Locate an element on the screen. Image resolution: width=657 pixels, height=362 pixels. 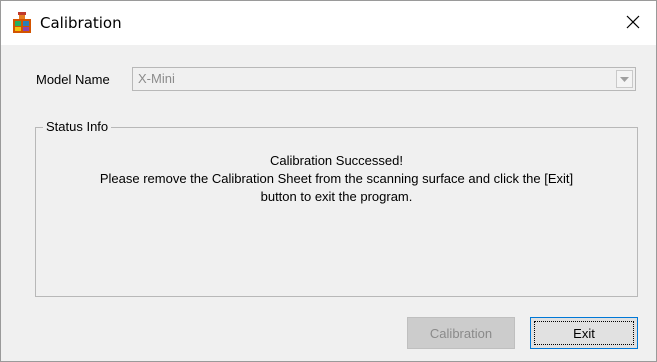
status-info-title: Status Info is located at coordinates (77, 127).